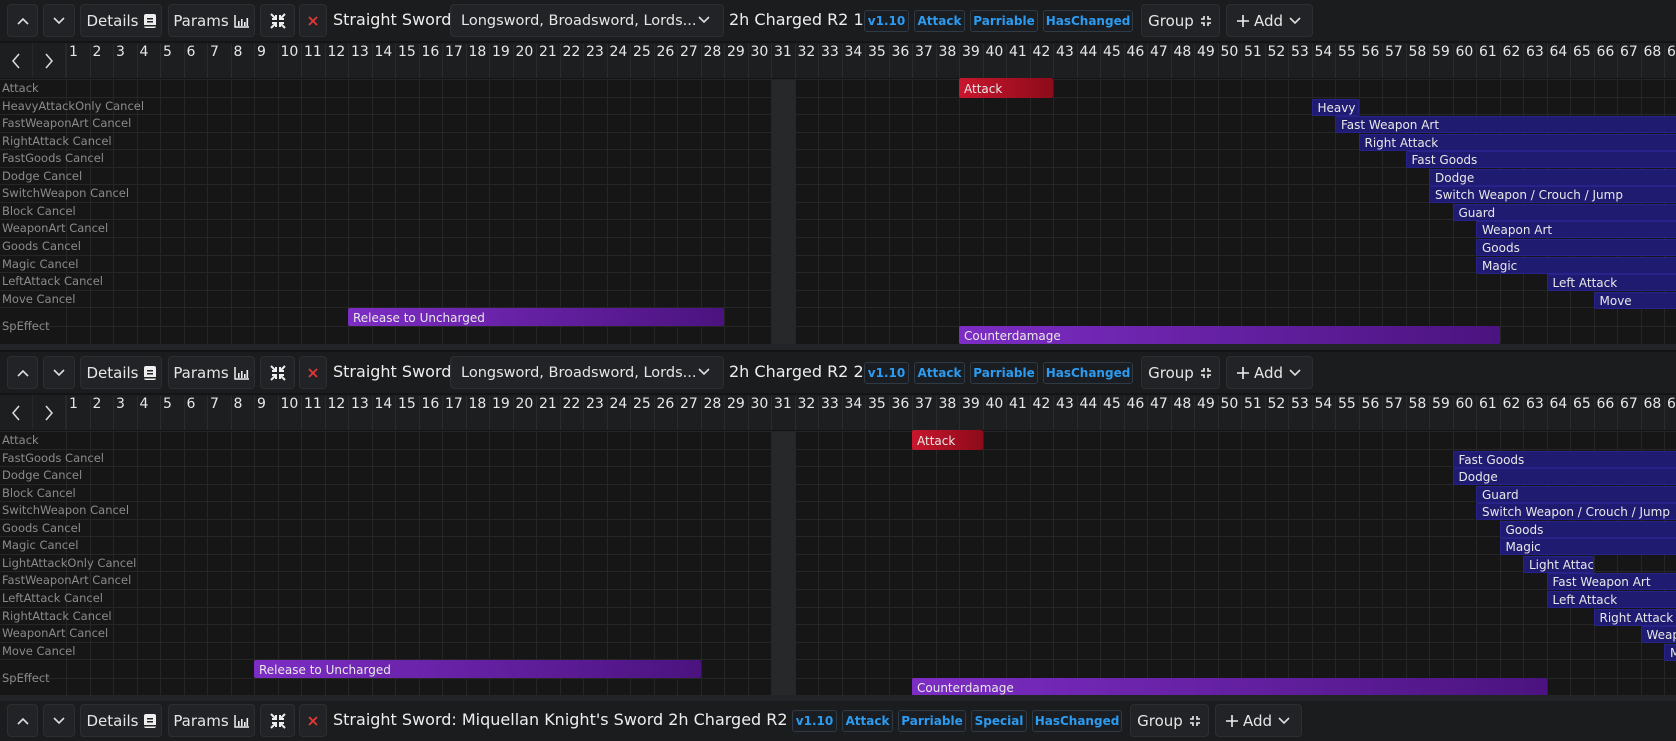 The height and width of the screenshot is (741, 1676). I want to click on frame-number: 25, so click(640, 413).